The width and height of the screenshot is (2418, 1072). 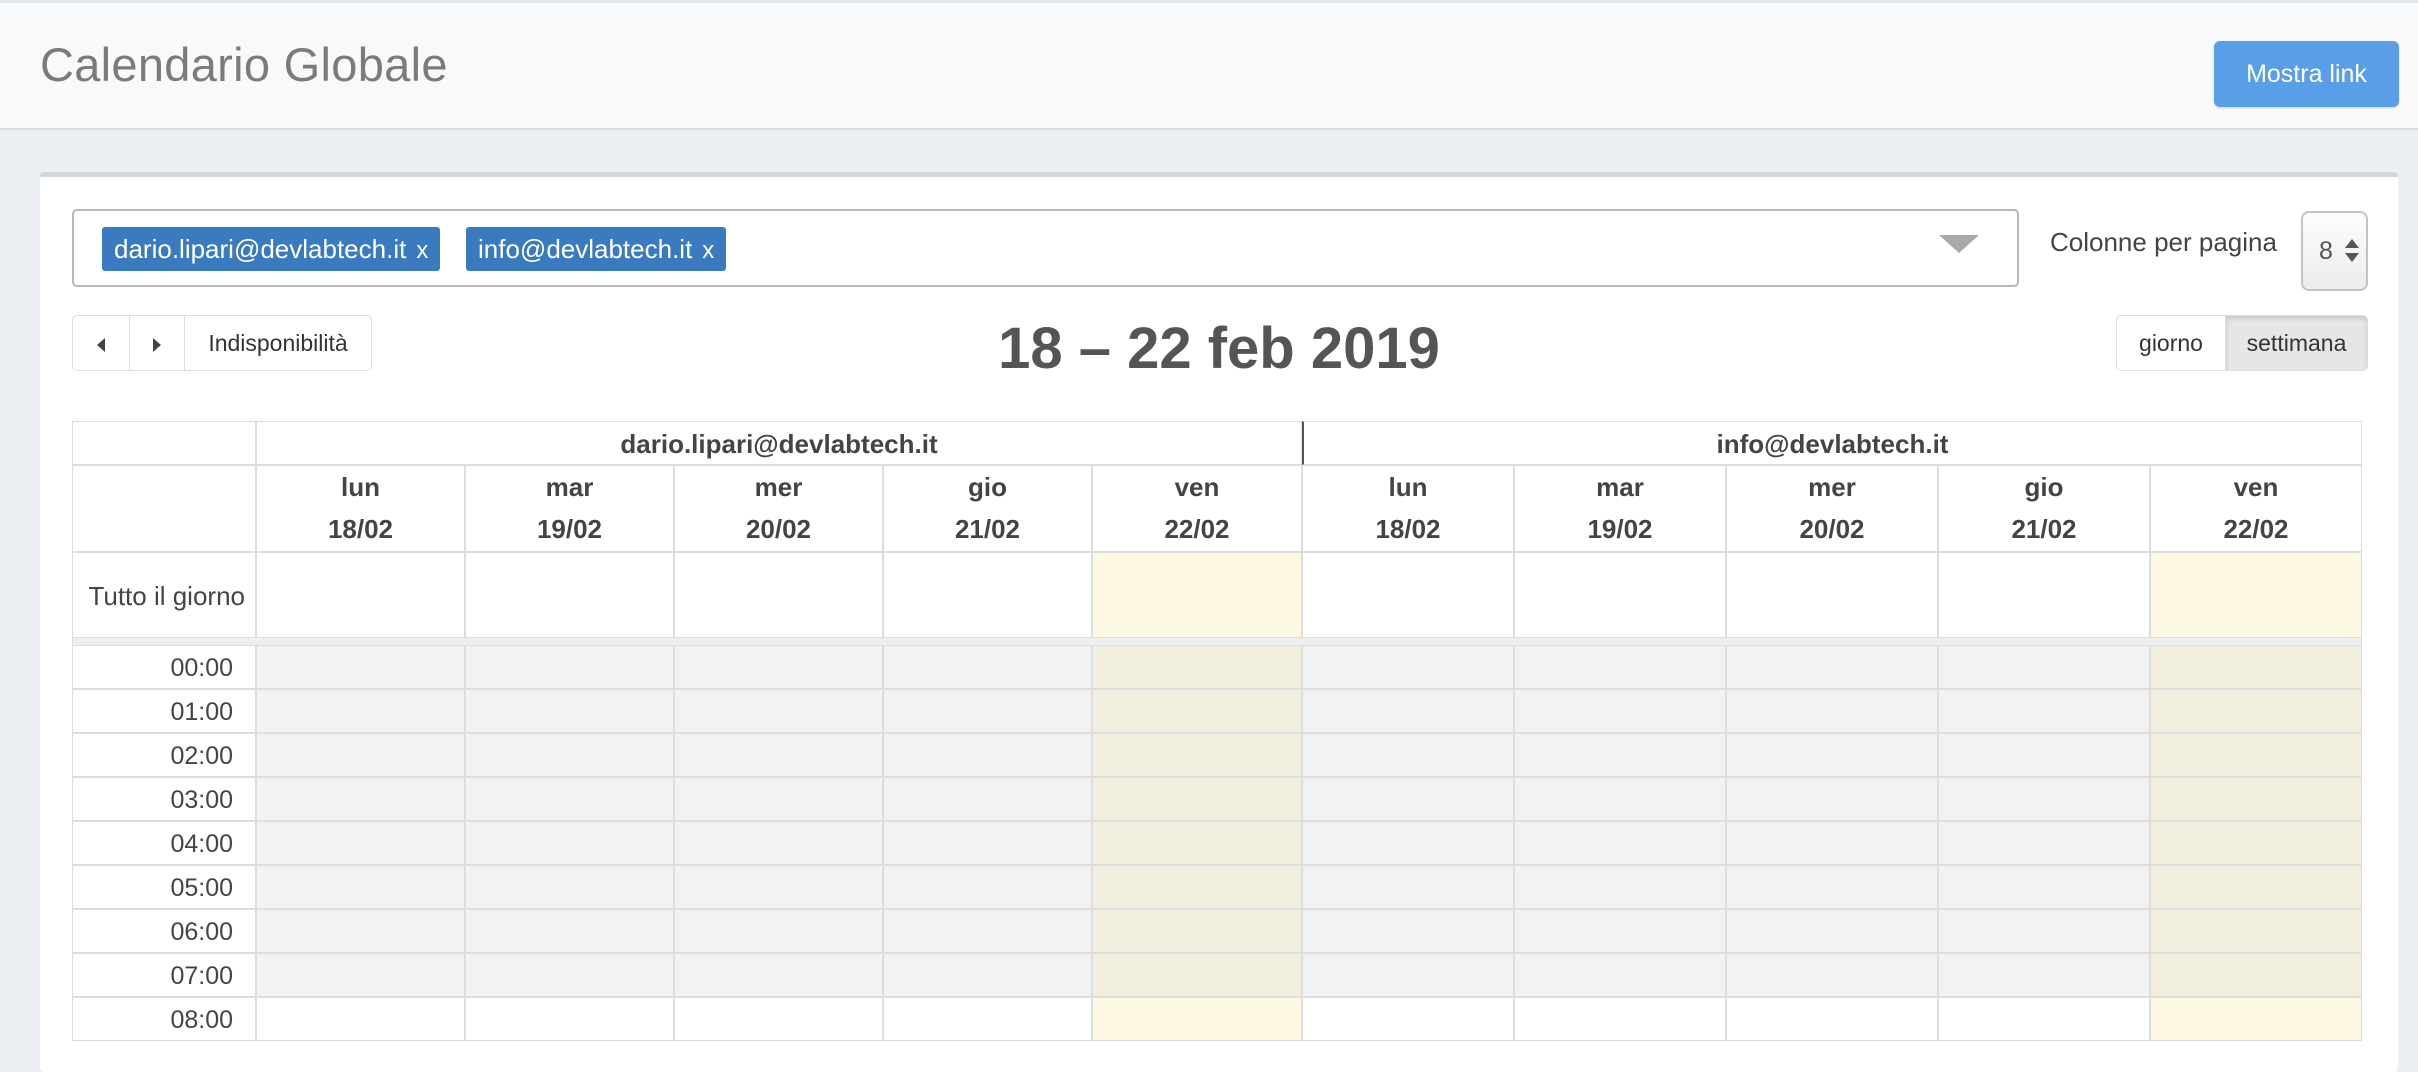 I want to click on day-header: gio 21/02, so click(x=2044, y=508).